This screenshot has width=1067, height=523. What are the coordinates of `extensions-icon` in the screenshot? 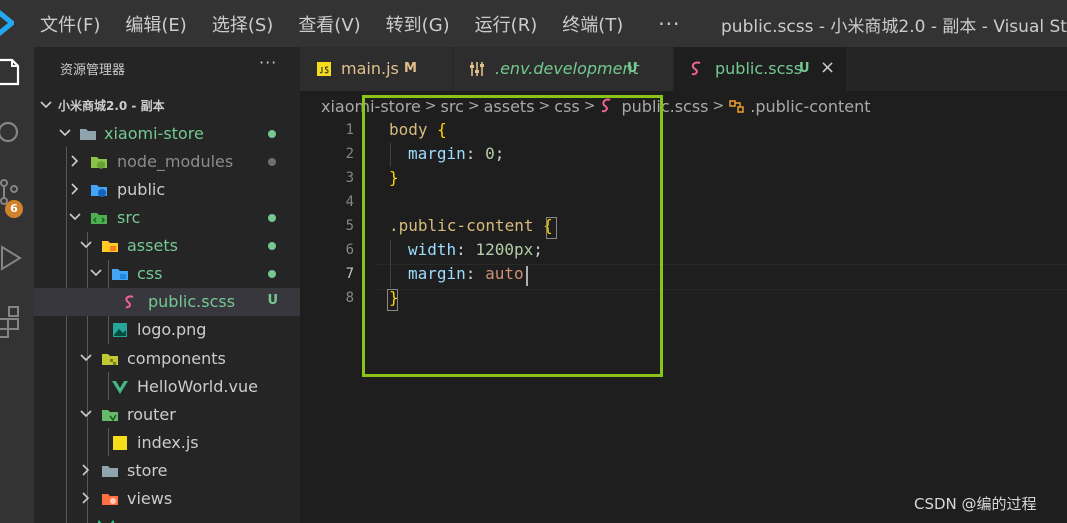 It's located at (17, 322).